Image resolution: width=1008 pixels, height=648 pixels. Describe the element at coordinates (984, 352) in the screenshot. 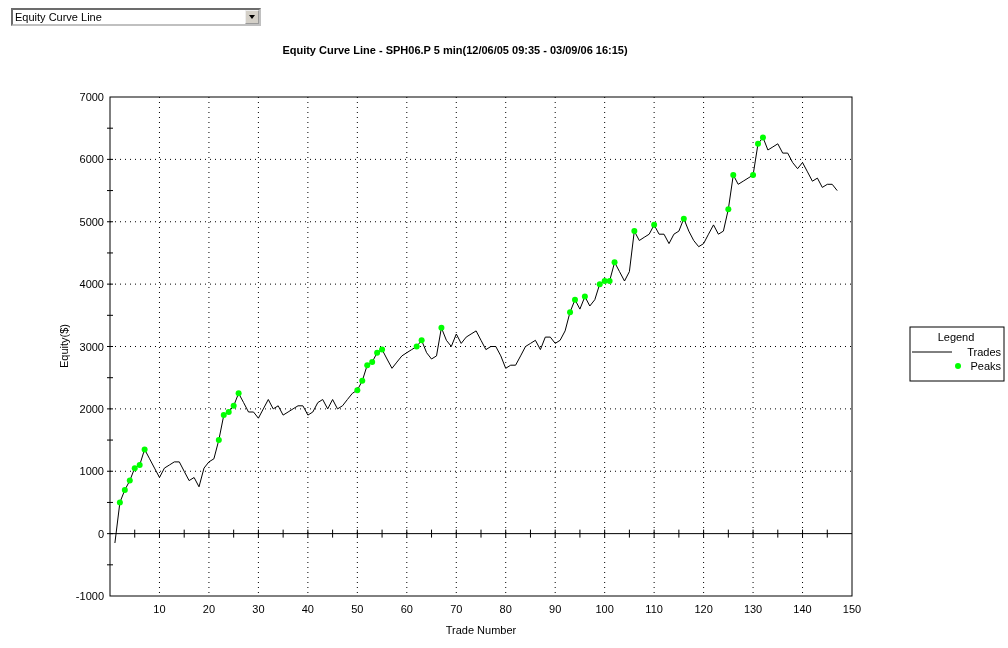

I see `legend-label: Trades` at that location.